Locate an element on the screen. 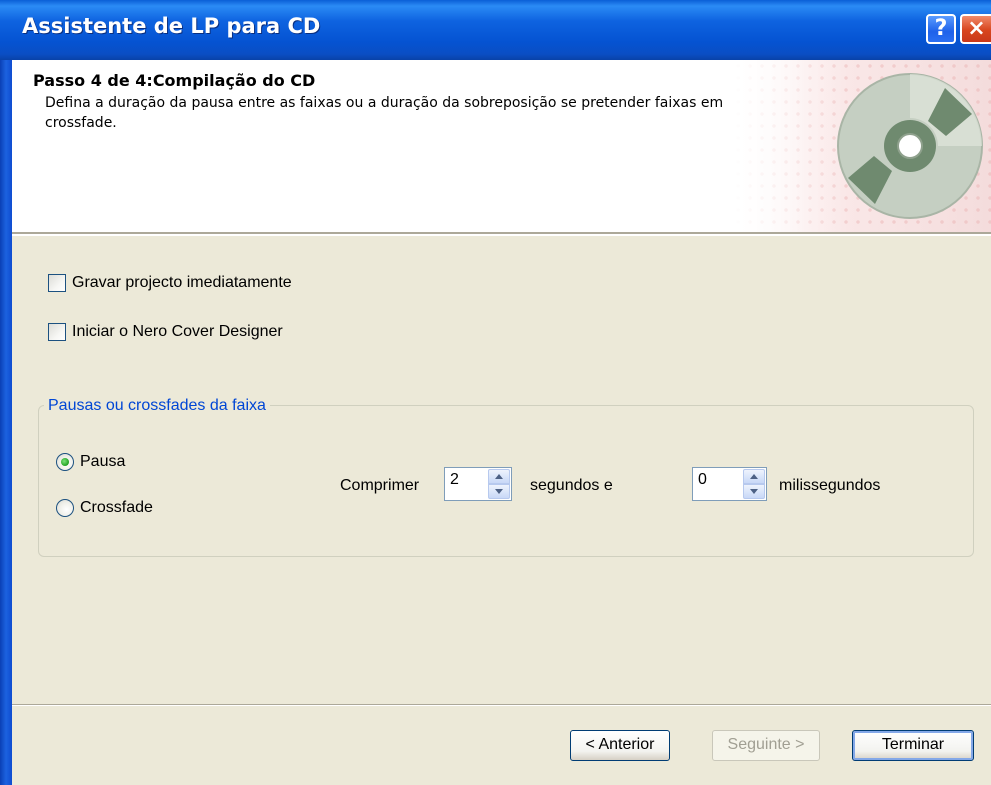 The image size is (991, 785). length-label: Comprimer is located at coordinates (380, 485).